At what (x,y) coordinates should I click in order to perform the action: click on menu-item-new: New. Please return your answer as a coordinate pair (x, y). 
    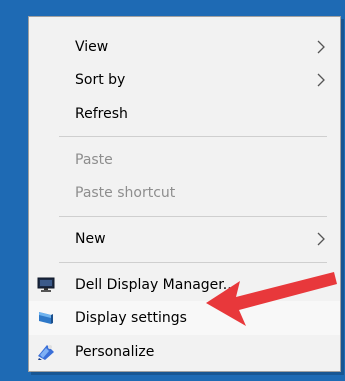
    Looking at the image, I should click on (184, 239).